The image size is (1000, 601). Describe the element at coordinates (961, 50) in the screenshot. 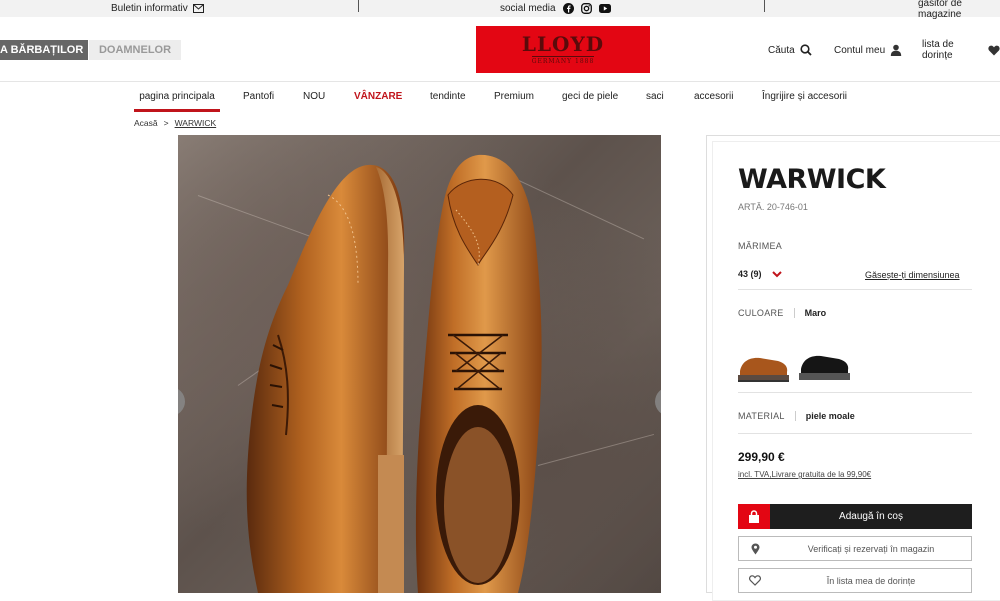

I see `wishlist-button: lista de dorințe` at that location.